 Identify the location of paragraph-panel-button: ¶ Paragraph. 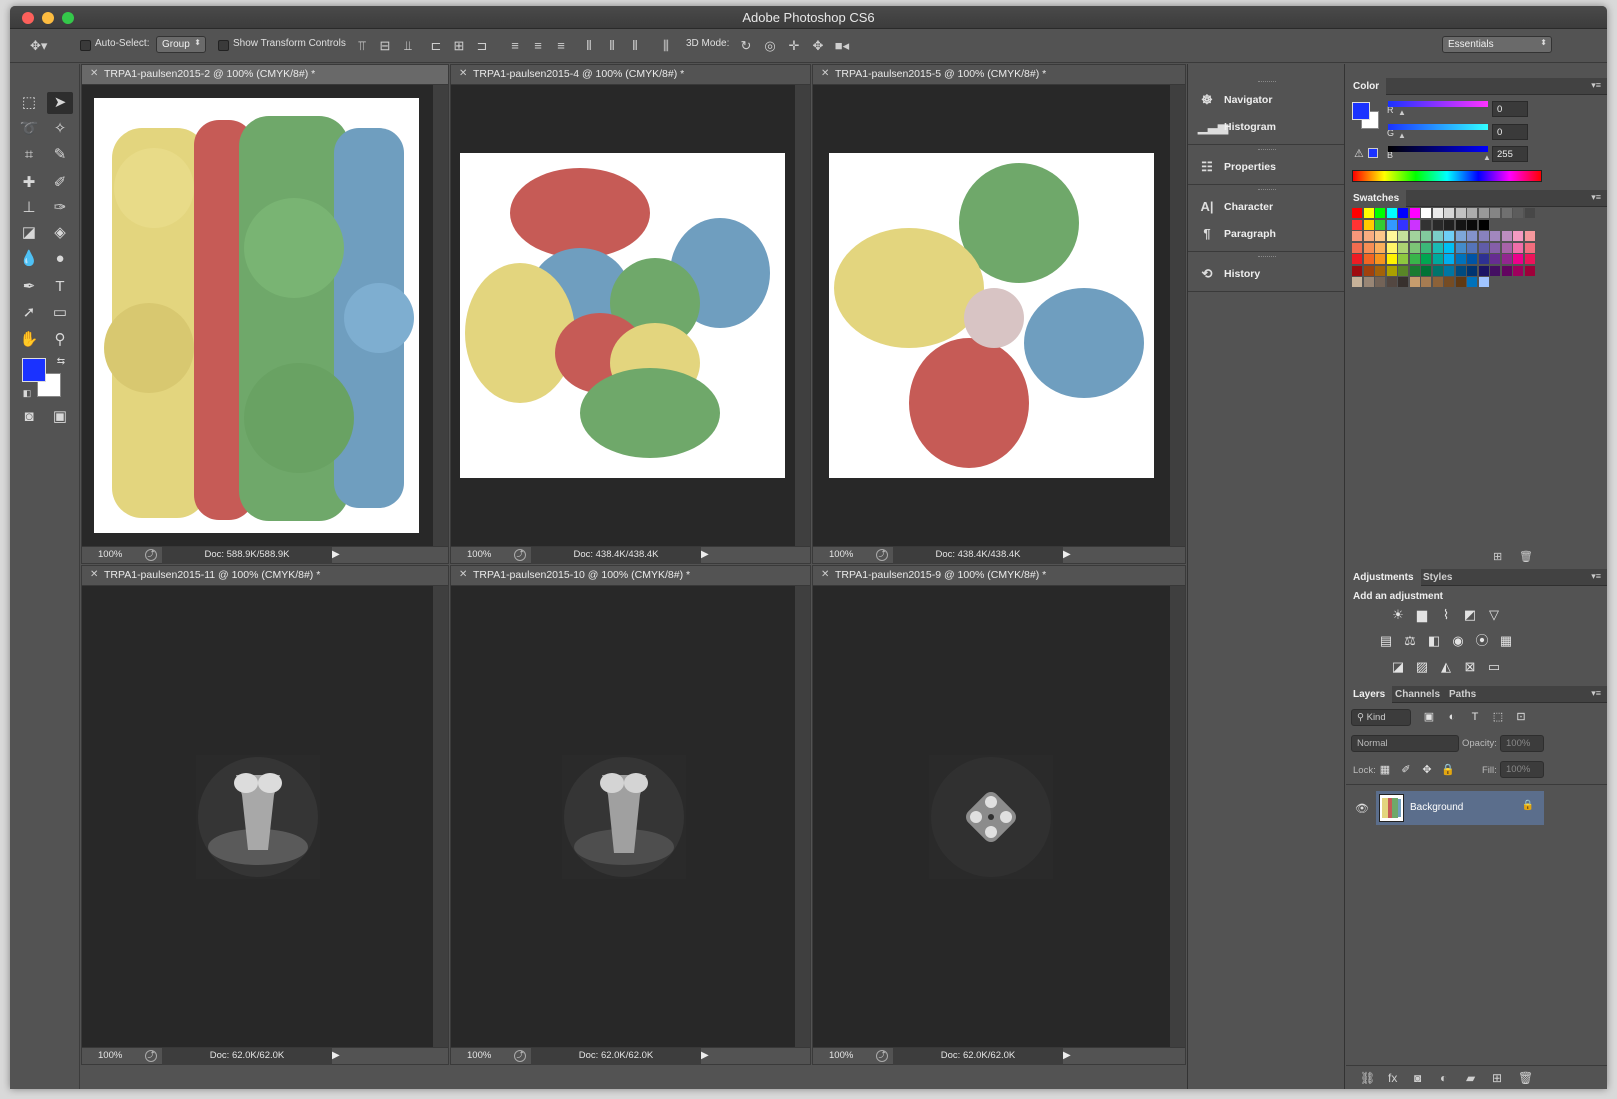
(1266, 235).